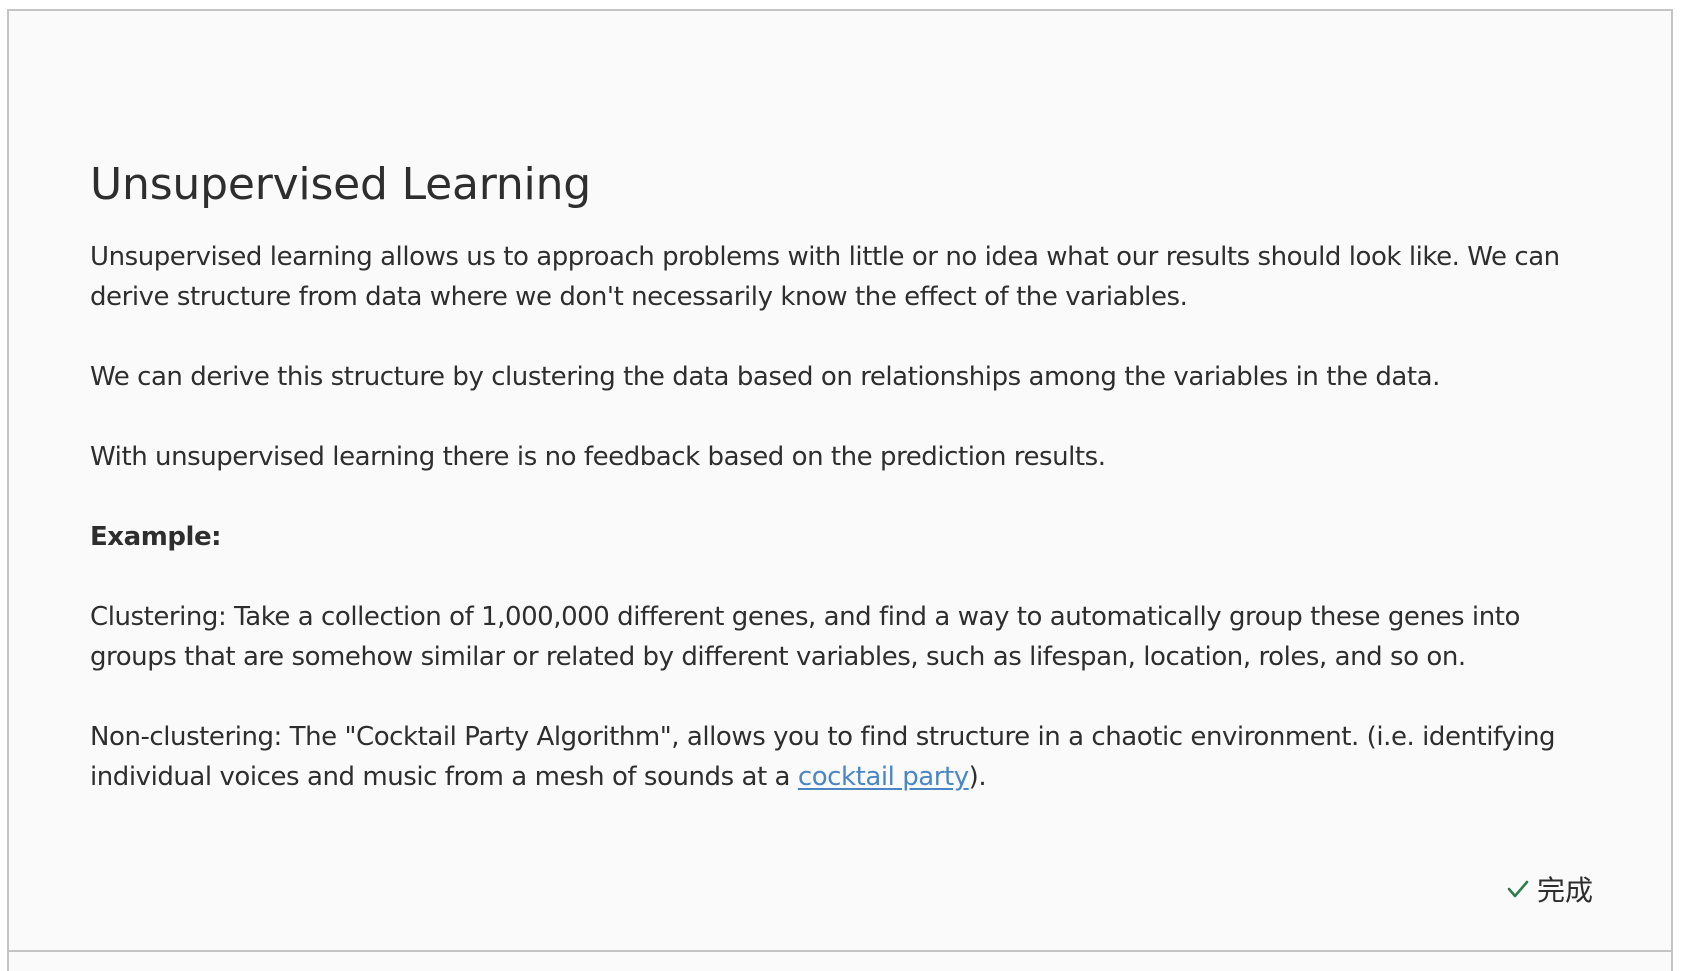  What do you see at coordinates (977, 777) in the screenshot?
I see `nonclustering-text-end: ).` at bounding box center [977, 777].